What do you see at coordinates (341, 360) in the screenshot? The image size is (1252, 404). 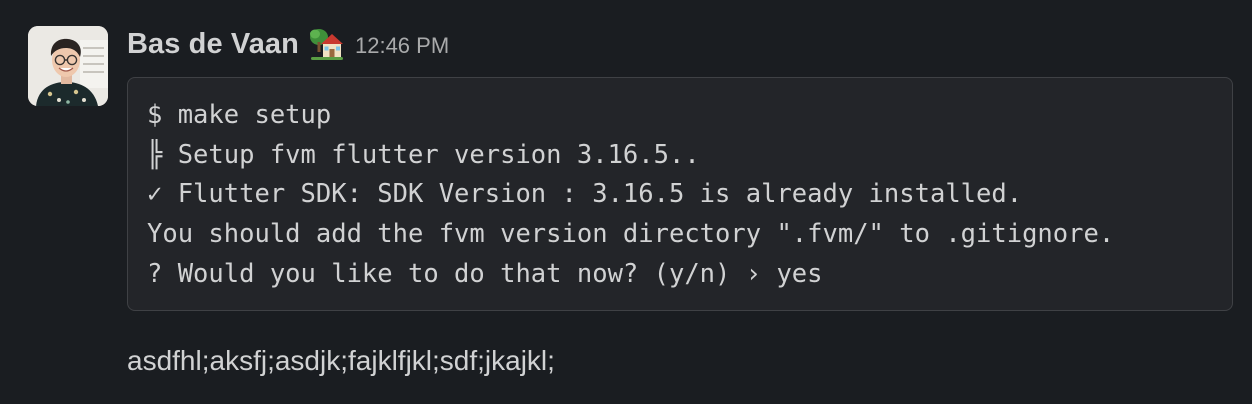 I see `message-text: asdfhl;aksfj;asdjk;fajklfjkl;sdf;jkajkl;` at bounding box center [341, 360].